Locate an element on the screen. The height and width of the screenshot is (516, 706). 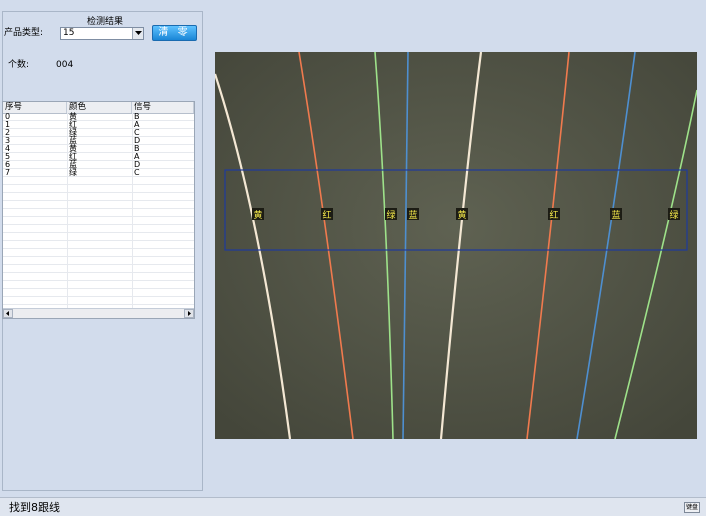
status-bar: 找到8跟线 键盘 is located at coordinates (353, 506).